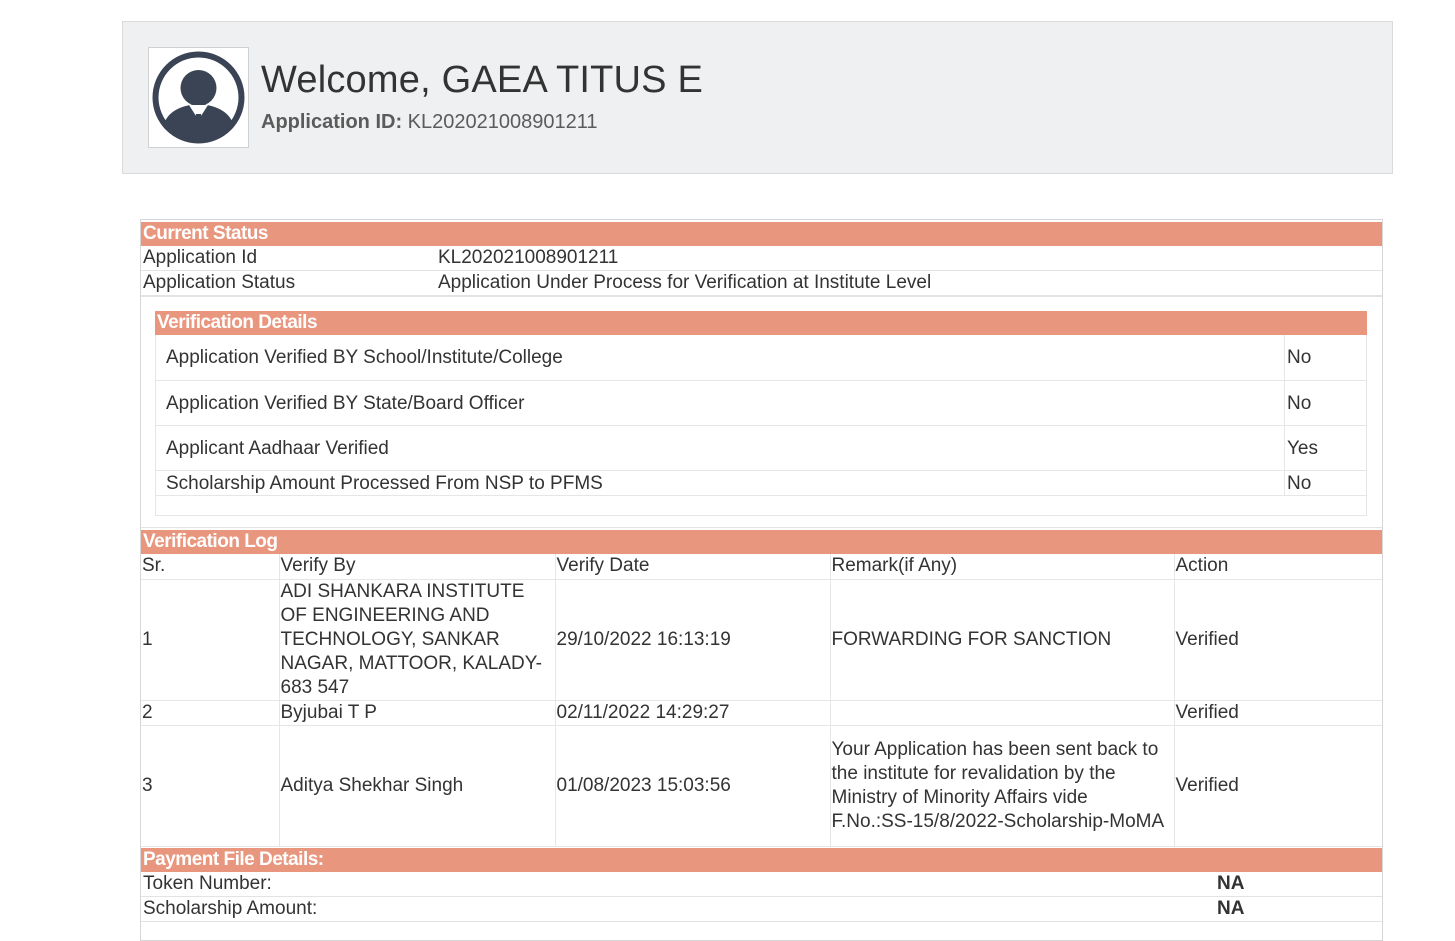  What do you see at coordinates (482, 80) in the screenshot?
I see `welcome-title: Welcome, GAEA TITUS E` at bounding box center [482, 80].